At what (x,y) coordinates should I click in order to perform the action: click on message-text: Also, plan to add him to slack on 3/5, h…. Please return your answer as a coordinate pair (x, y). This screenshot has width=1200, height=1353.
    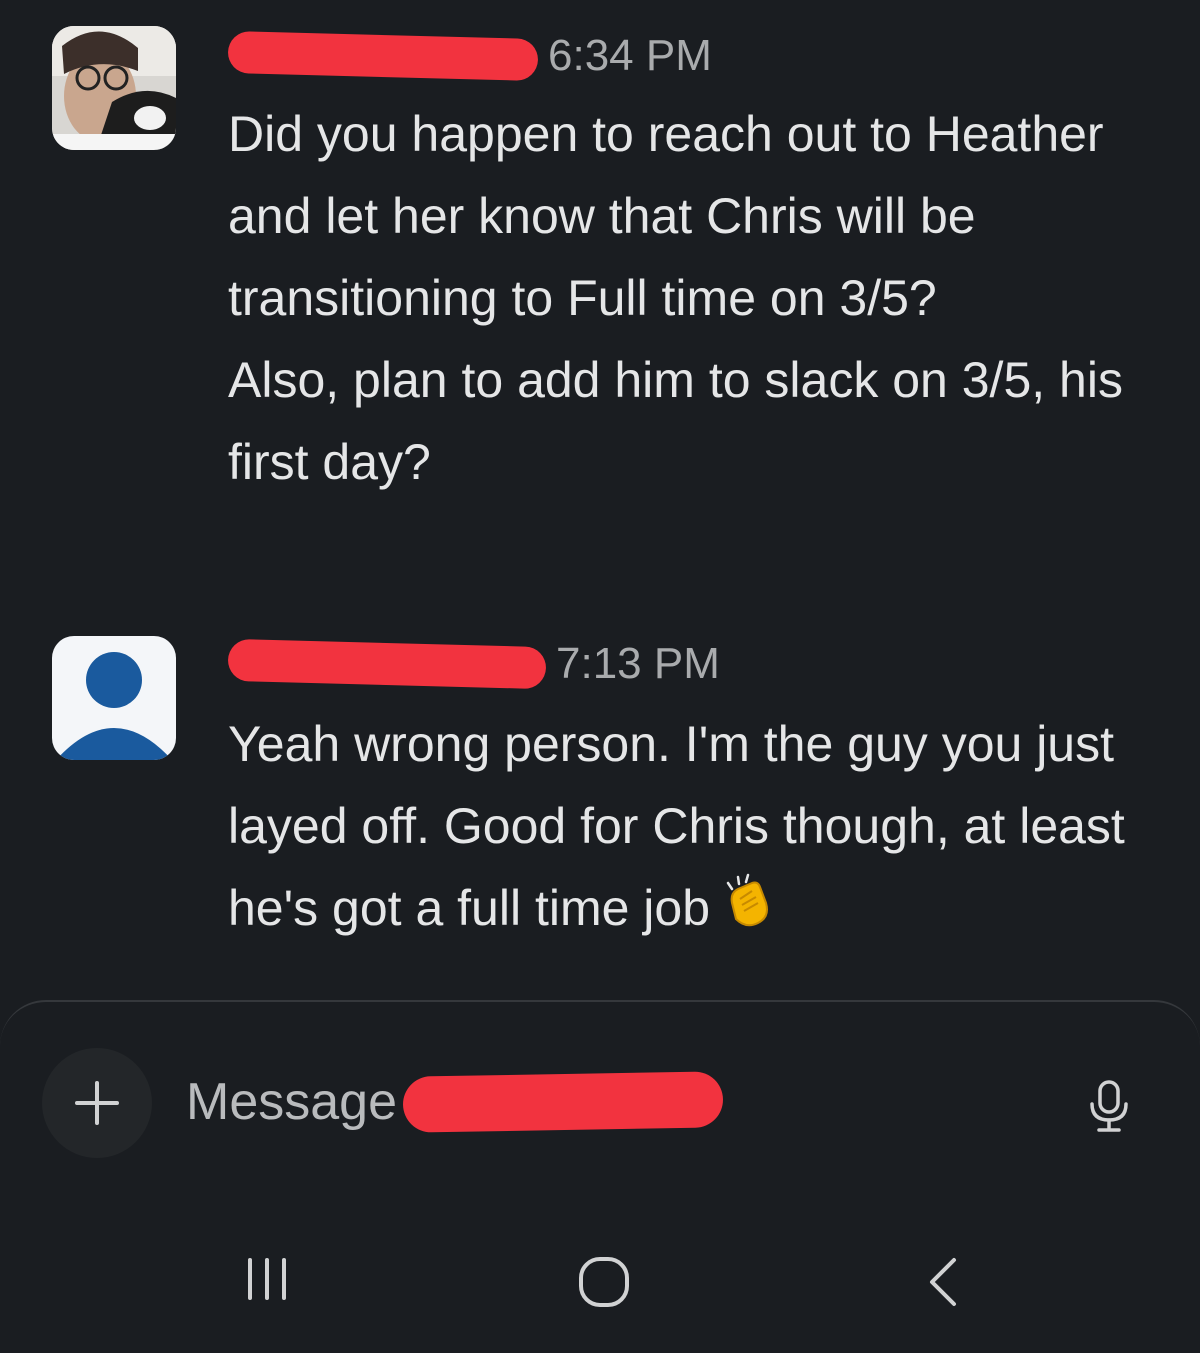
    Looking at the image, I should click on (675, 421).